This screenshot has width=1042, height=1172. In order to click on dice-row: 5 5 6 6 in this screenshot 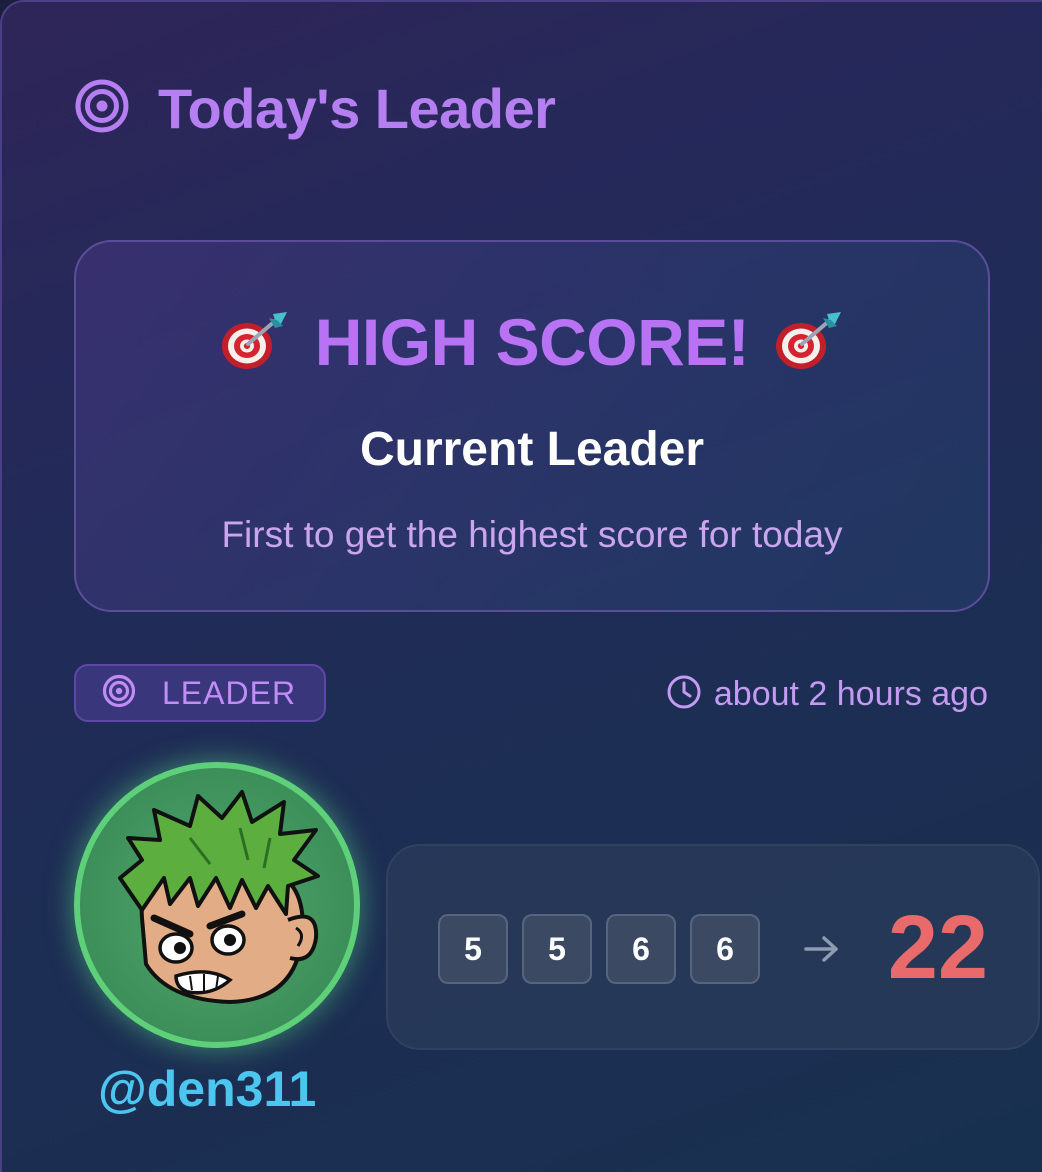, I will do `click(640, 949)`.